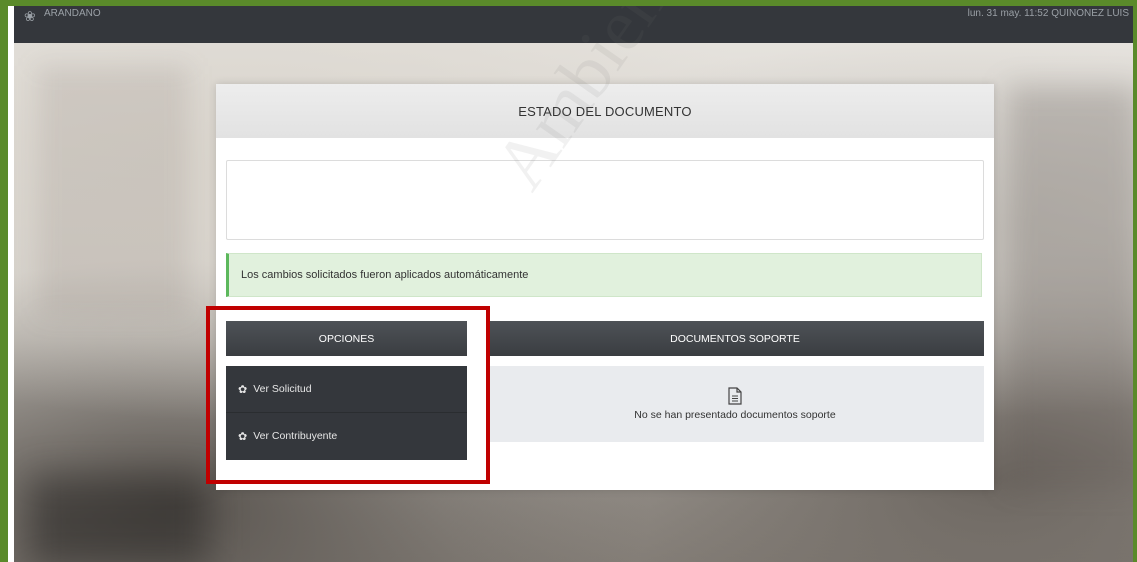 This screenshot has height=562, width=1137. What do you see at coordinates (30, 16) in the screenshot?
I see `app-logo-icon: ❀` at bounding box center [30, 16].